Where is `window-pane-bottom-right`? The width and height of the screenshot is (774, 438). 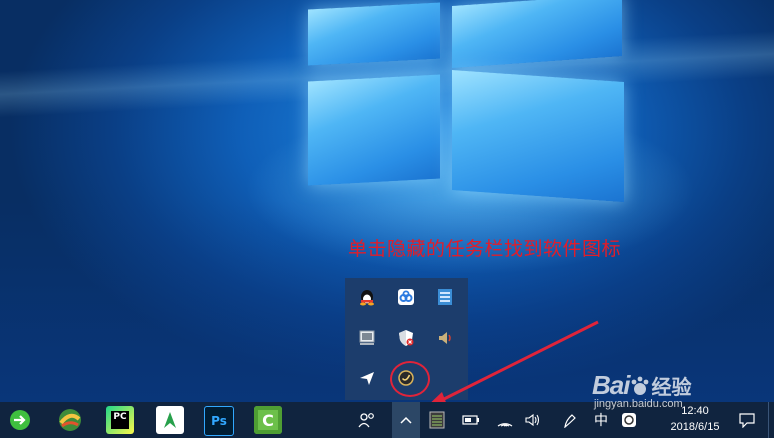 window-pane-bottom-right is located at coordinates (538, 136).